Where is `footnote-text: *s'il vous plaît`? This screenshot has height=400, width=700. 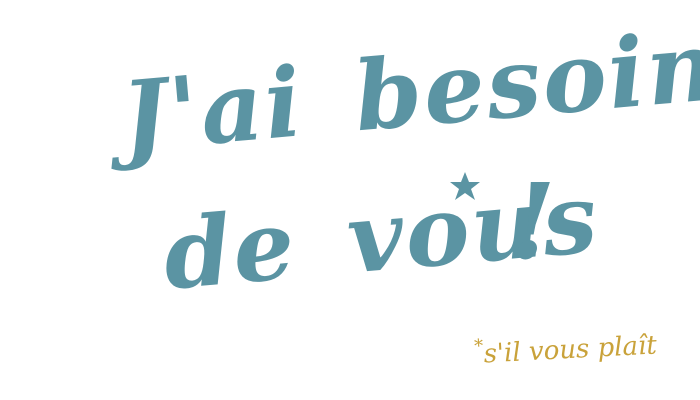 footnote-text: *s'il vous plaît is located at coordinates (565, 350).